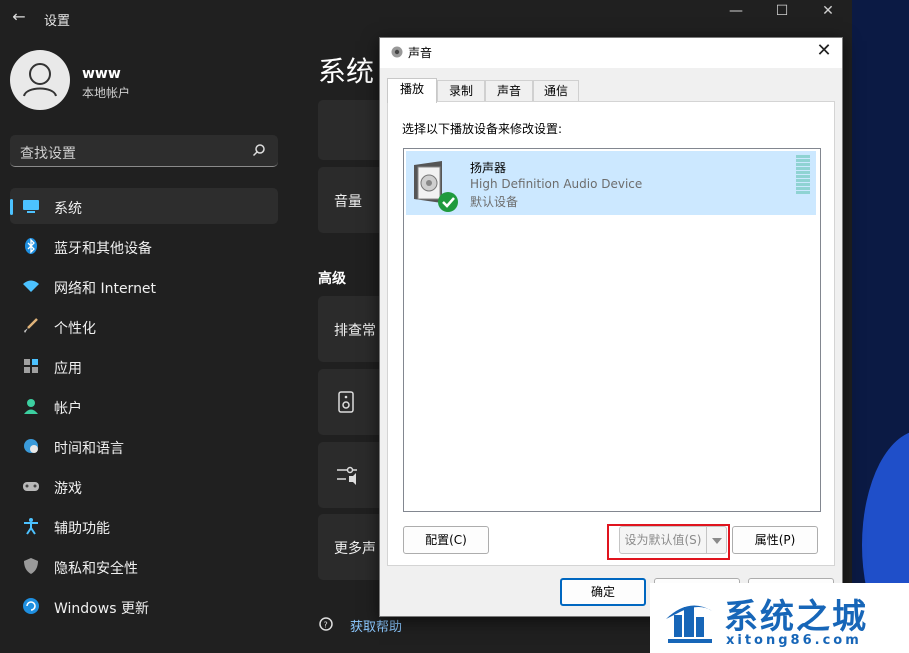 The height and width of the screenshot is (653, 909). Describe the element at coordinates (556, 91) in the screenshot. I see `tab-communications: 通信` at that location.